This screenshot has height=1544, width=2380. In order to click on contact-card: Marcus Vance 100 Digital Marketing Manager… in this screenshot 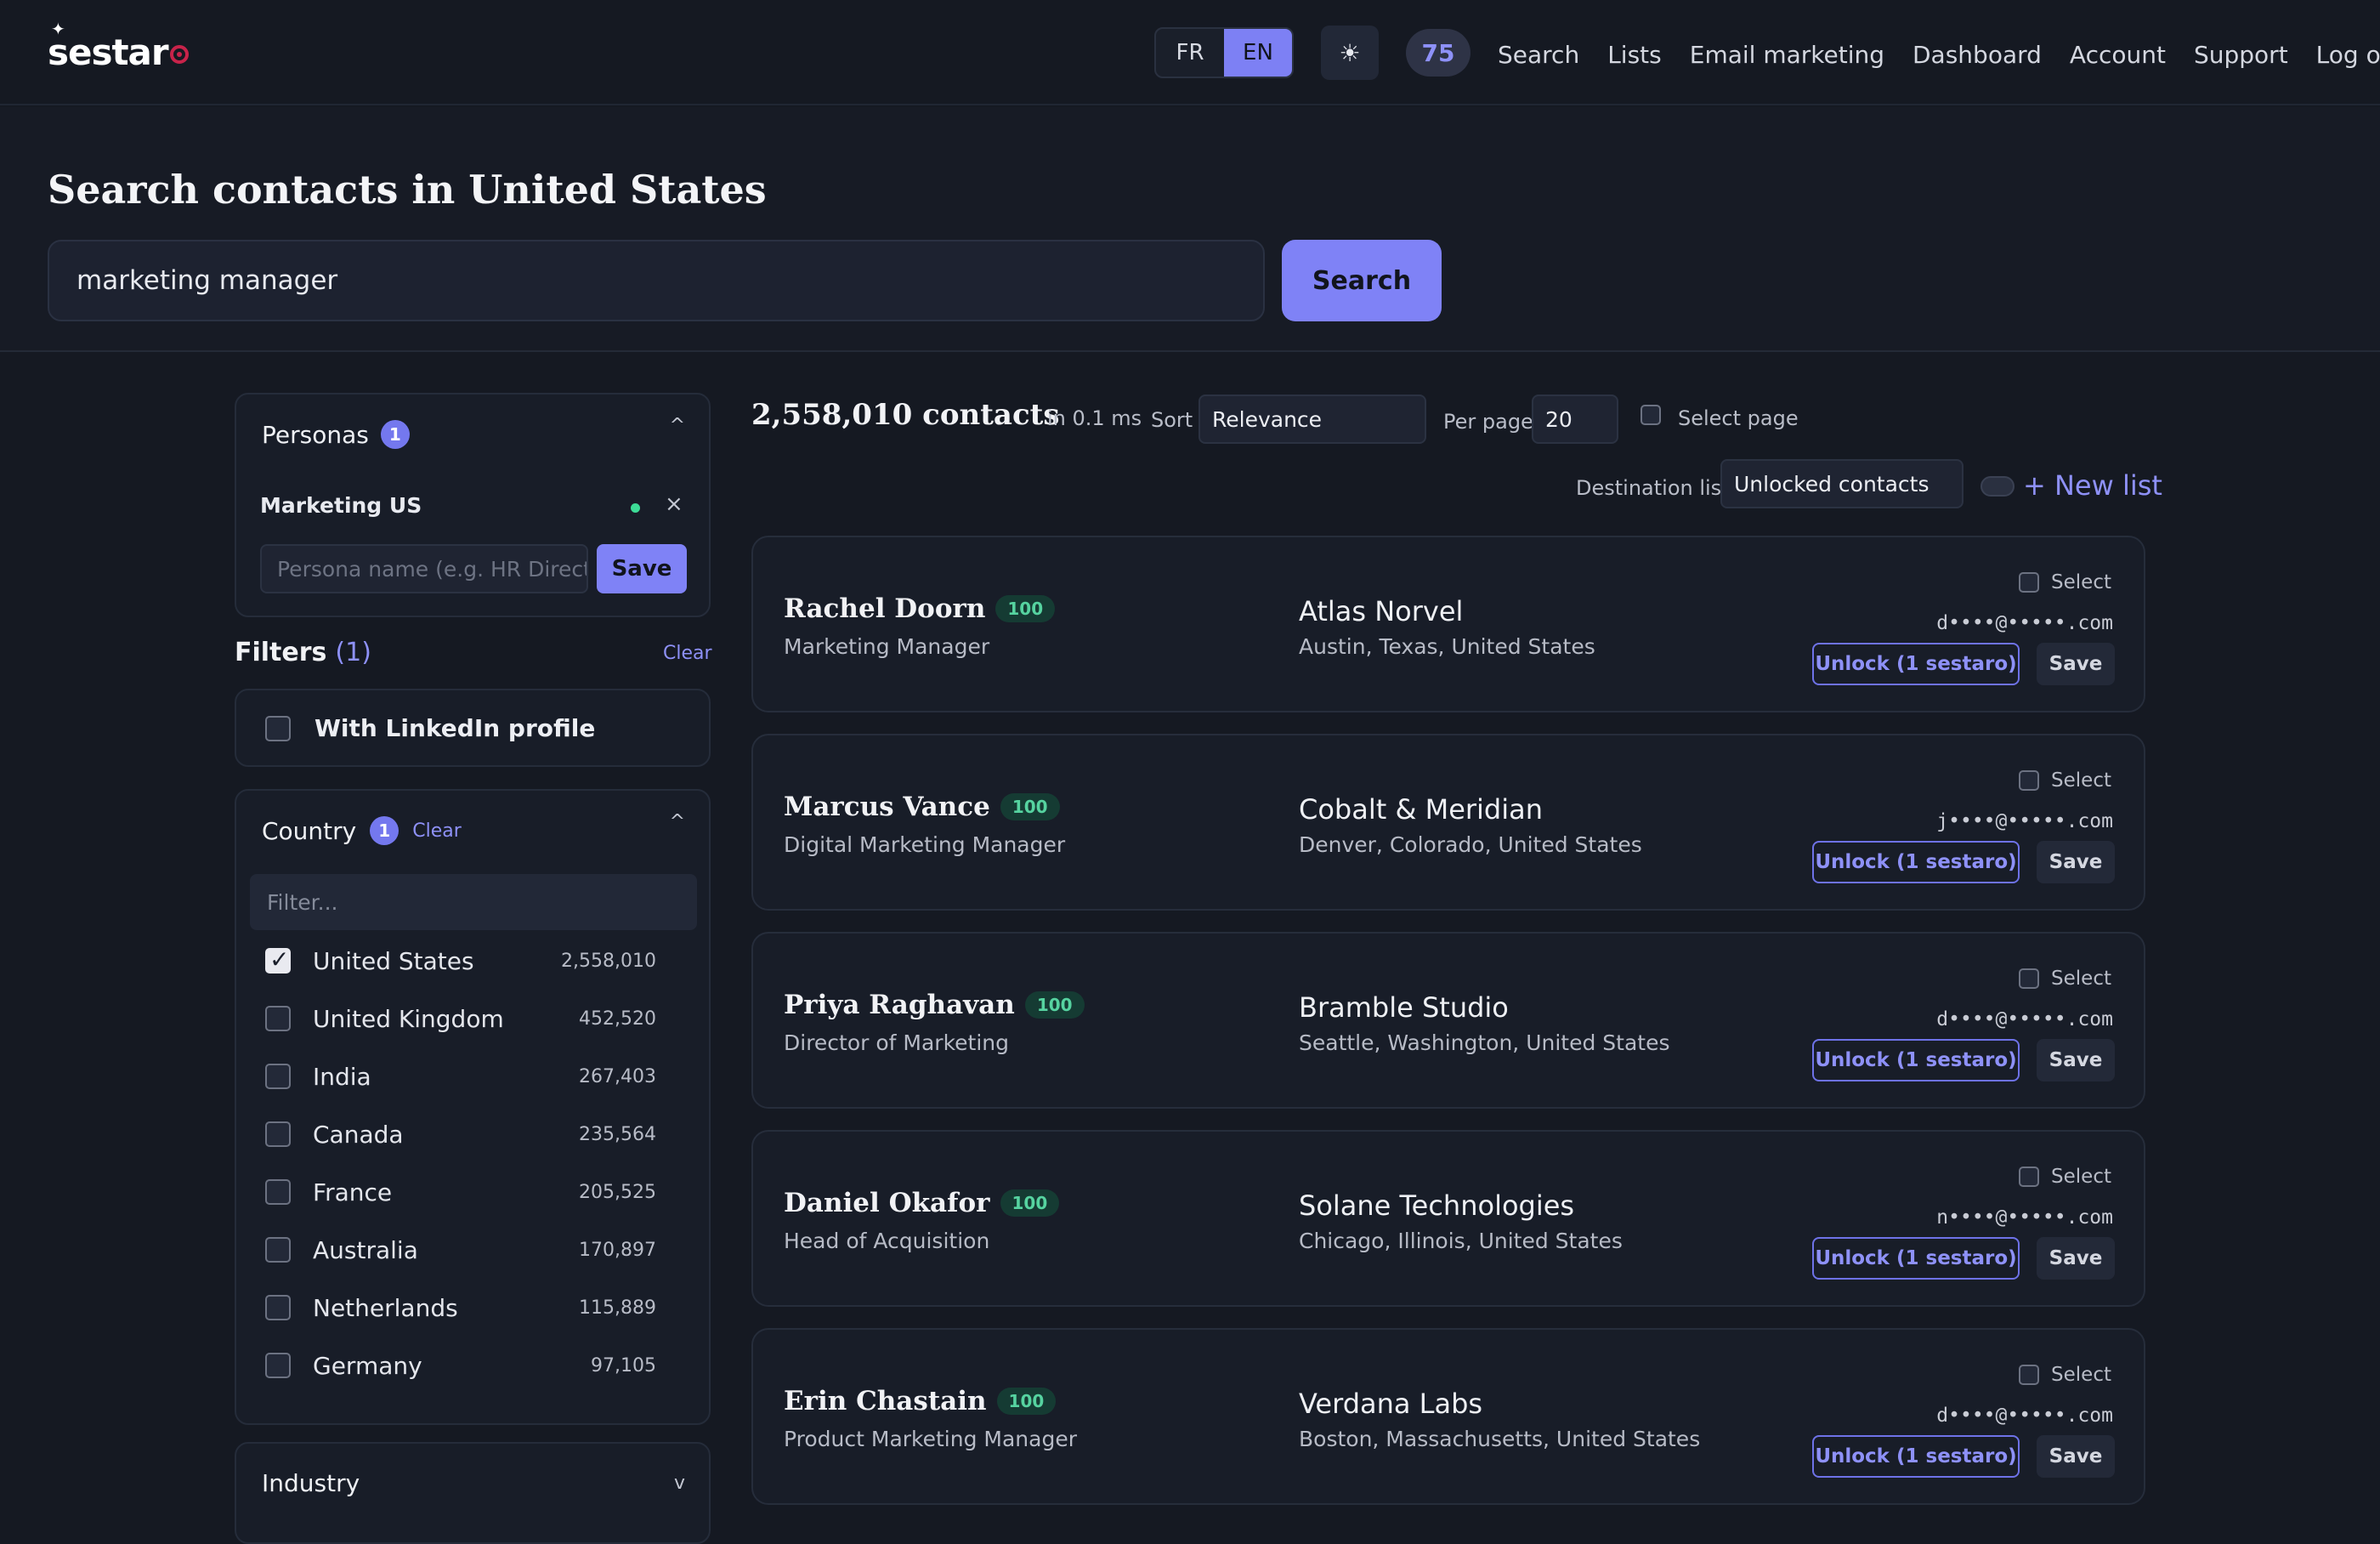, I will do `click(1448, 822)`.